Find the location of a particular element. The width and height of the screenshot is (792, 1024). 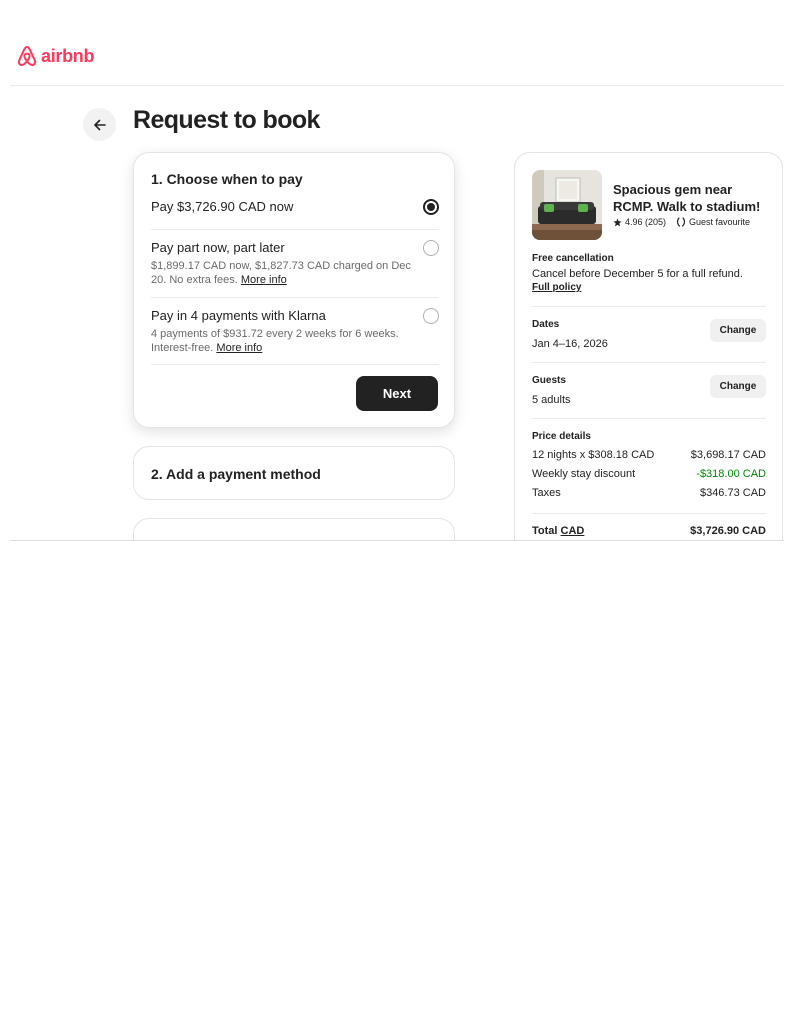

price-row-discount: Weekly stay discount -$318.00 CAD is located at coordinates (649, 474).